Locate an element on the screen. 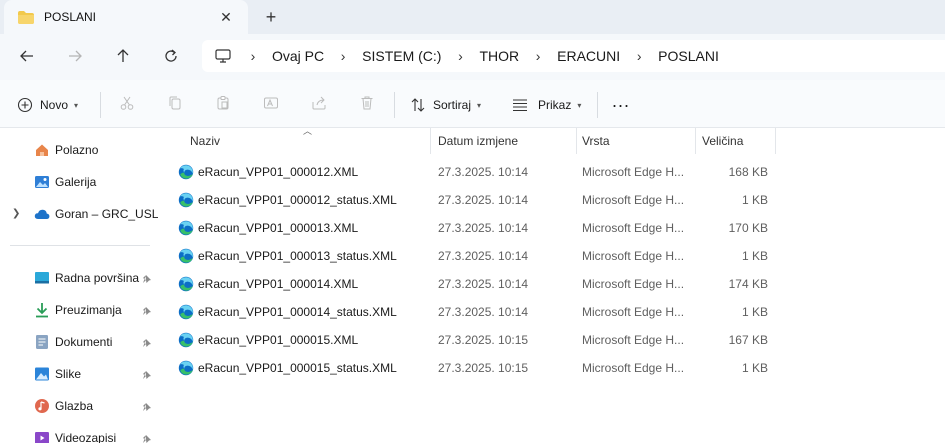  sidebar-item-polazno: Polazno is located at coordinates (79, 150).